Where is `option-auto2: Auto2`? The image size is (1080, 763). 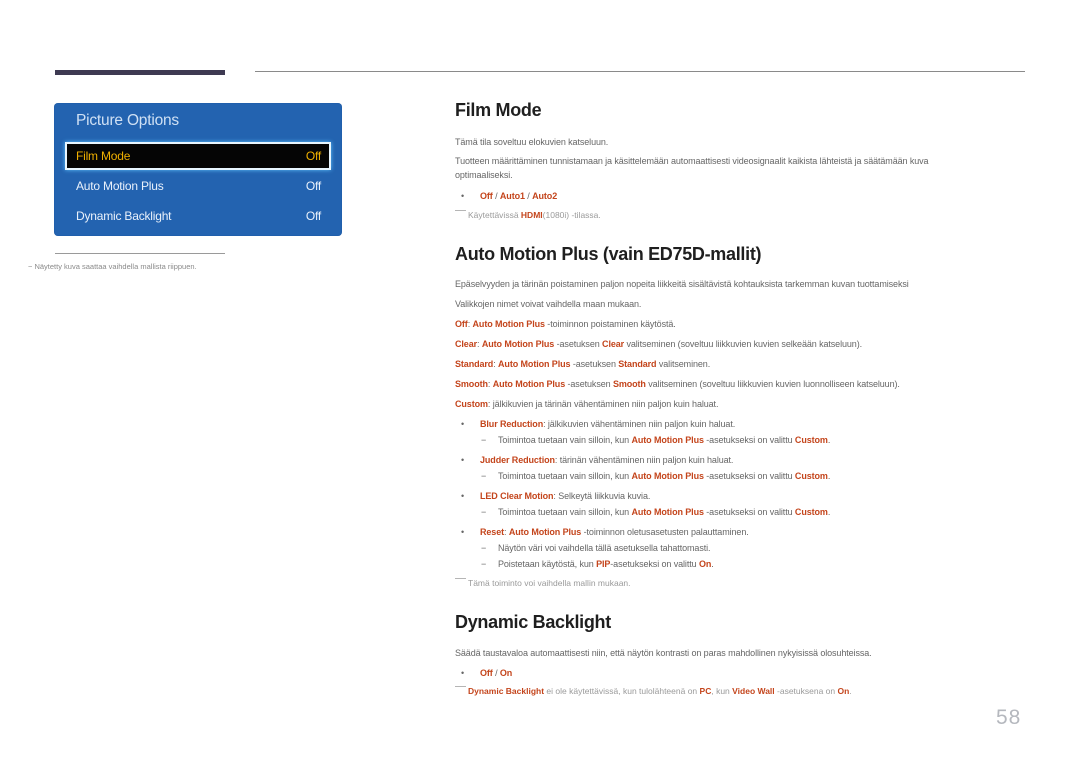
option-auto2: Auto2 is located at coordinates (545, 196).